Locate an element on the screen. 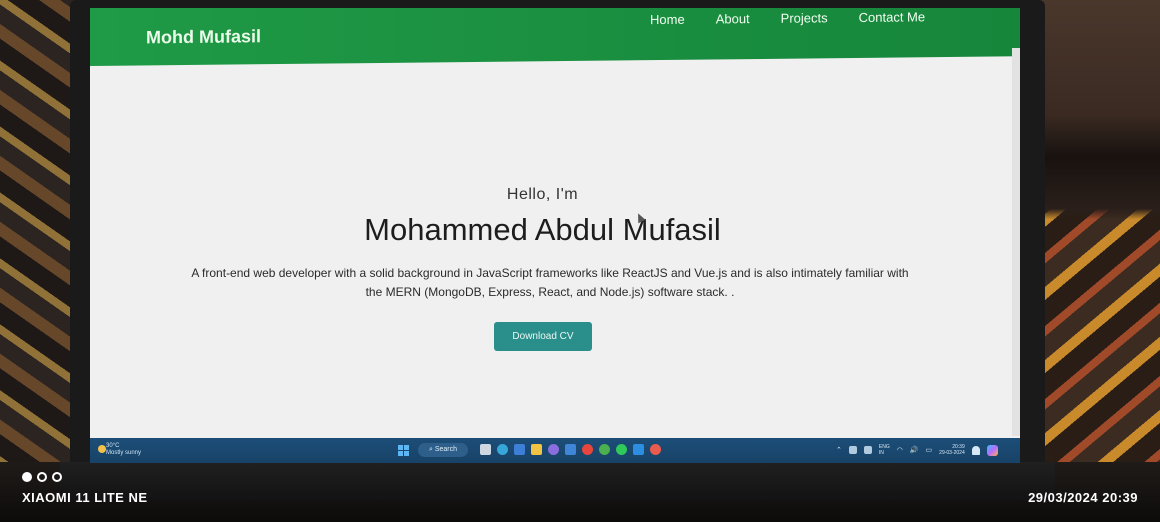  camera-watermark-dots is located at coordinates (42, 477).